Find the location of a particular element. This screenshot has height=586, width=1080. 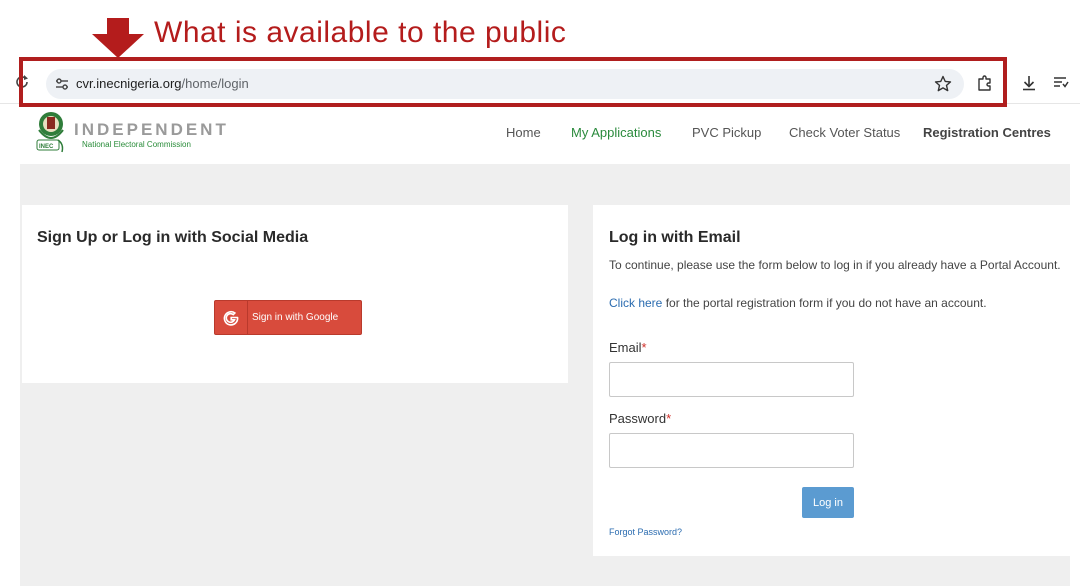

browser-toolbar: cvr.inecnigeria.org/home/login is located at coordinates (540, 82).